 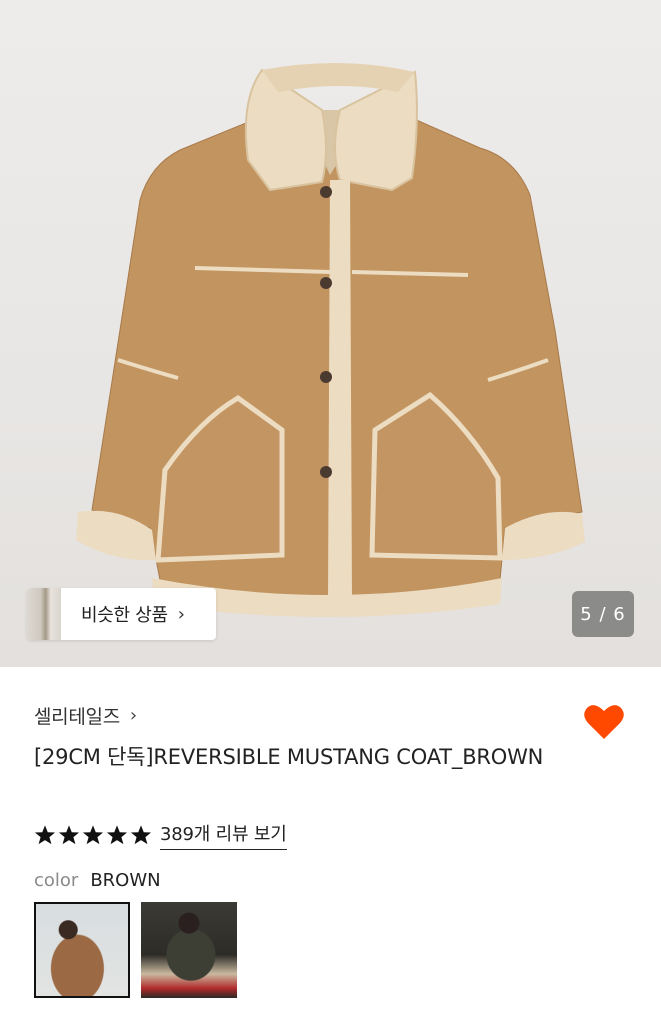 What do you see at coordinates (135, 950) in the screenshot?
I see `color-swatches` at bounding box center [135, 950].